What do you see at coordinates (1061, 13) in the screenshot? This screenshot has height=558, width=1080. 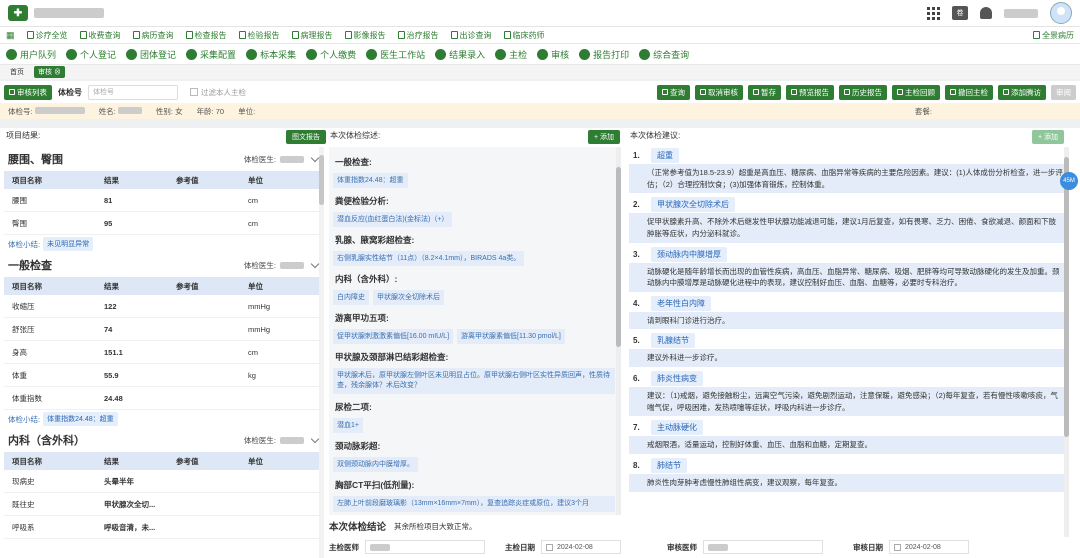 I see `avatar-icon` at bounding box center [1061, 13].